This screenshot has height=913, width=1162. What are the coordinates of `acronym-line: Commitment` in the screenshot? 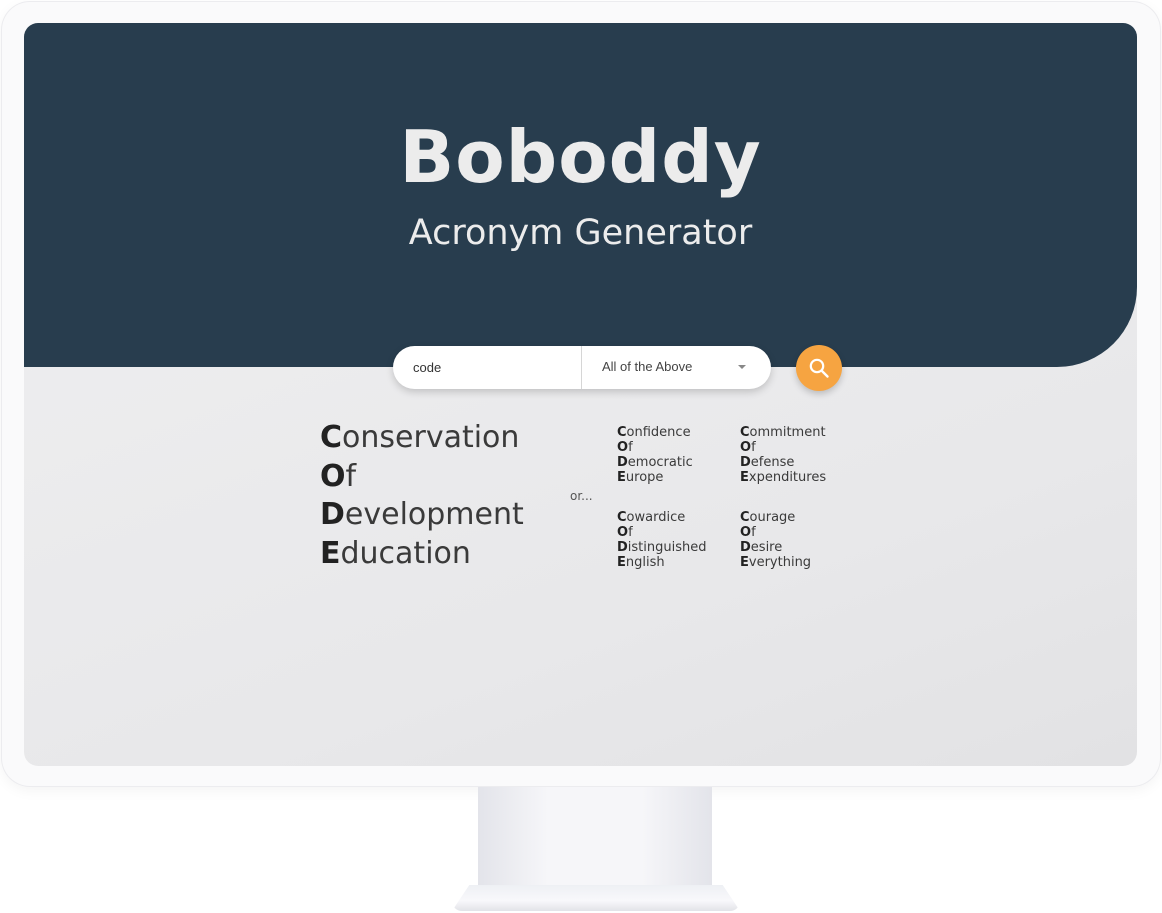 It's located at (783, 432).